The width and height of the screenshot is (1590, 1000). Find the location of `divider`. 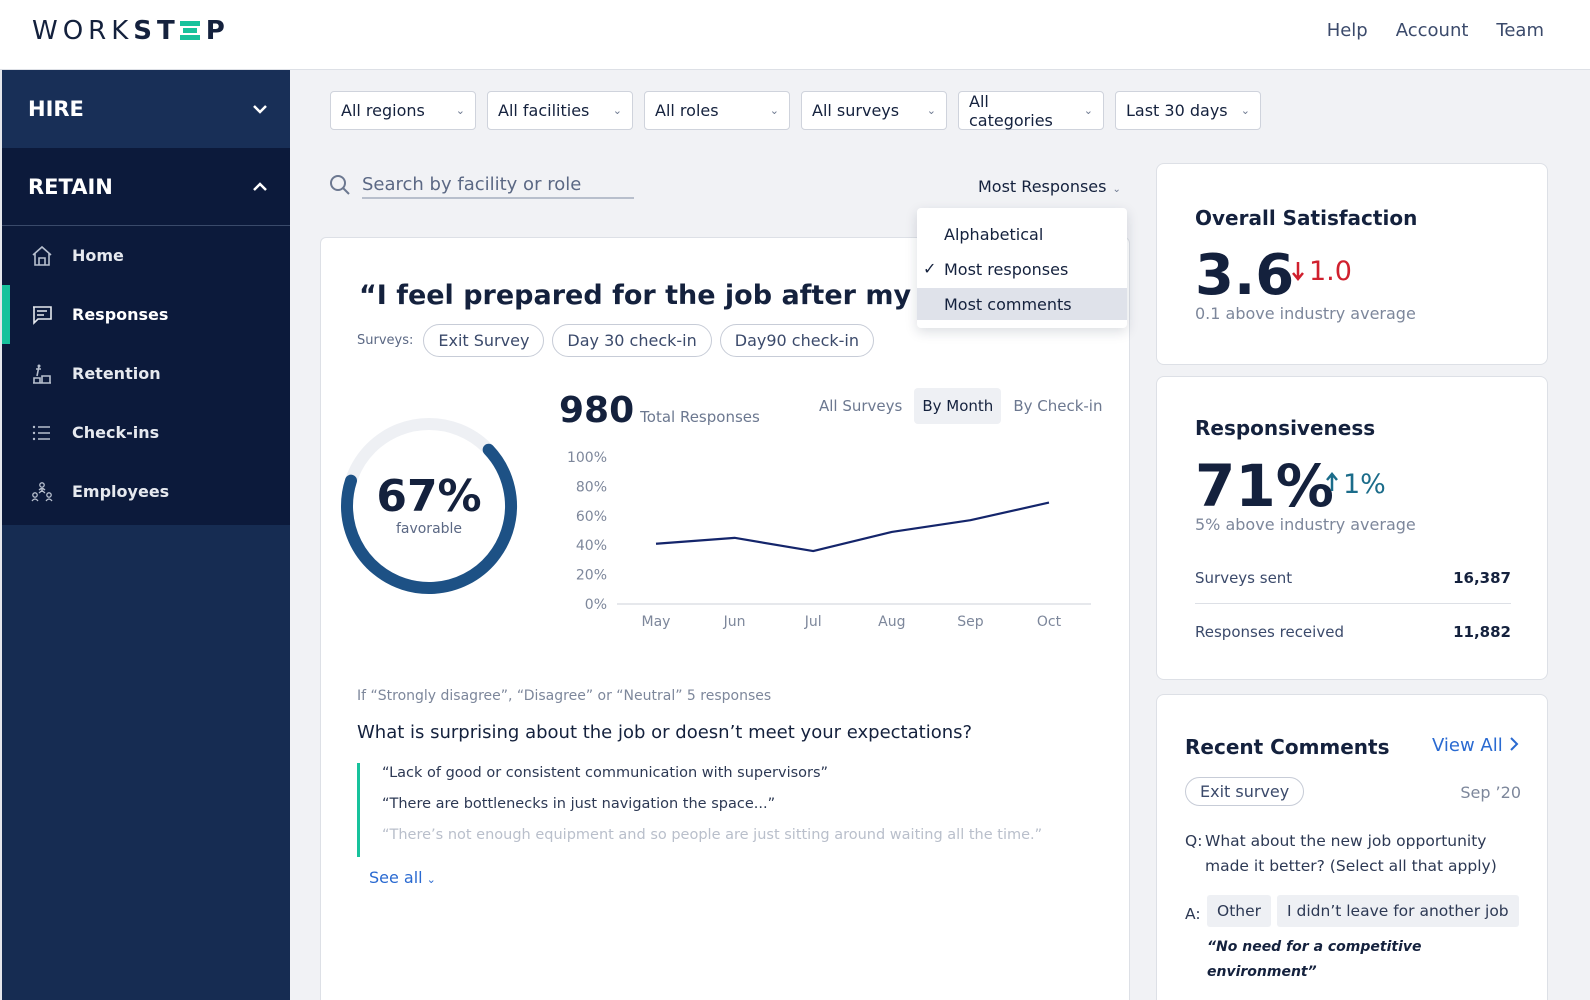

divider is located at coordinates (1353, 603).